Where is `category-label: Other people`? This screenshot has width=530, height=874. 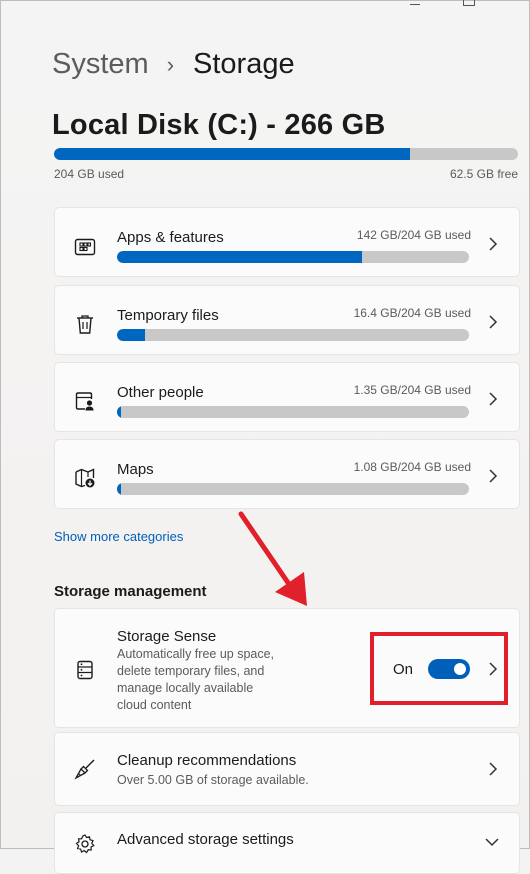 category-label: Other people is located at coordinates (160, 392).